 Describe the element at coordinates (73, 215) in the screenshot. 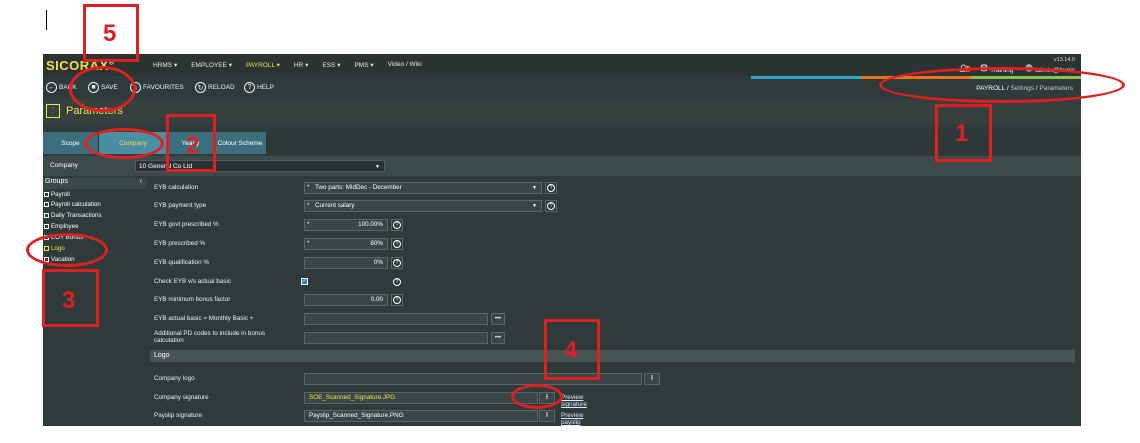

I see `group-item-daily-transactions: Daily Transactions` at that location.